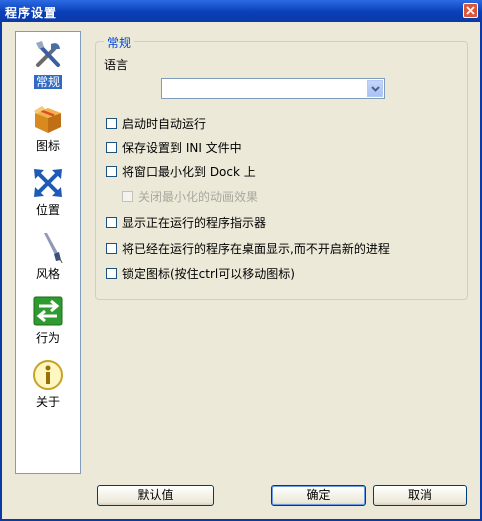  I want to click on dropdown-button, so click(375, 88).